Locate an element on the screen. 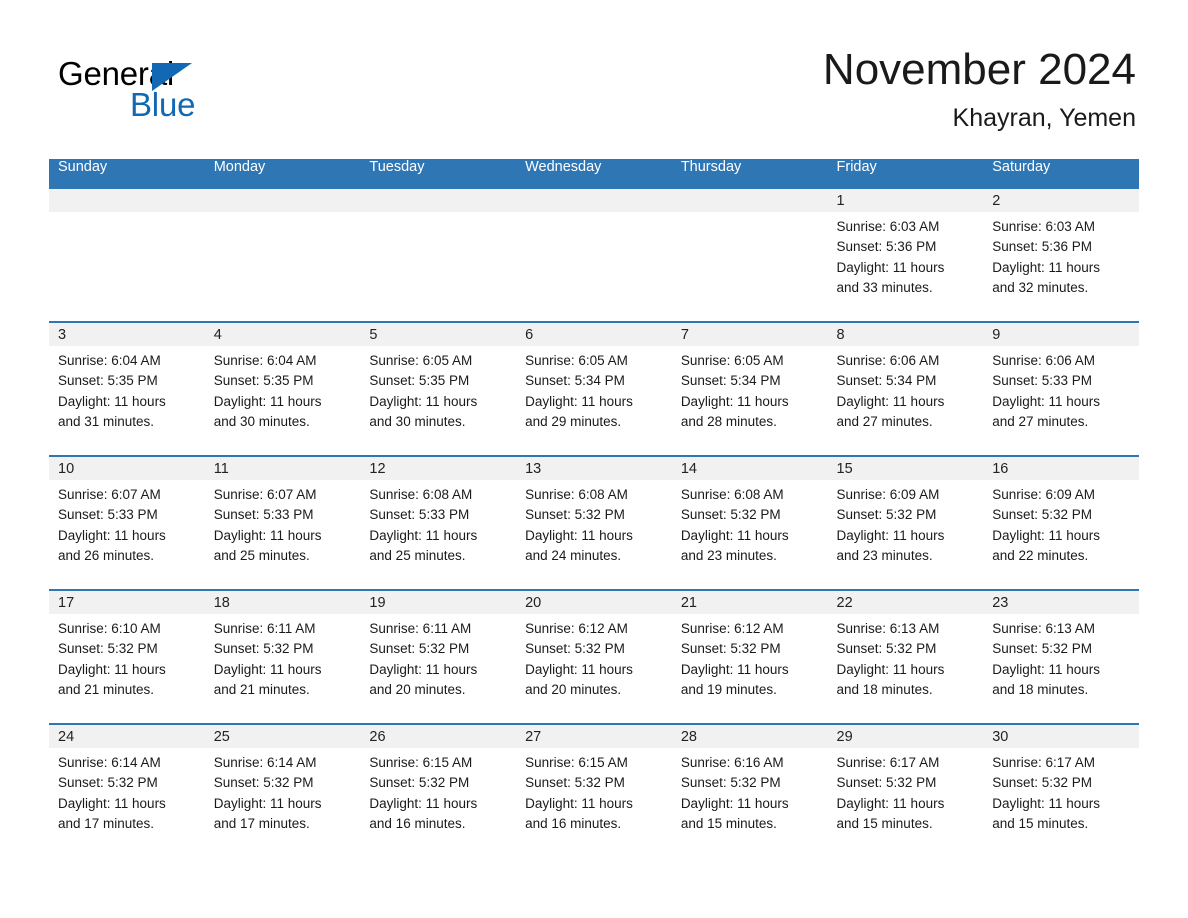 This screenshot has height=918, width=1188. day-number: 27 is located at coordinates (594, 736).